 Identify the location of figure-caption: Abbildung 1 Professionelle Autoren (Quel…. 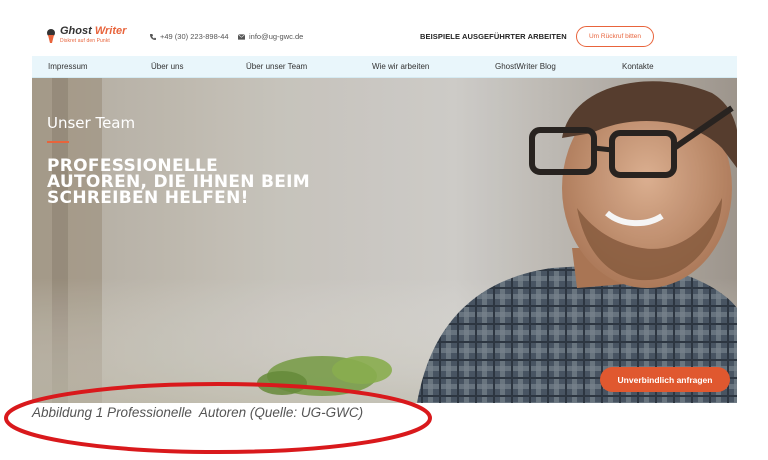
(198, 412).